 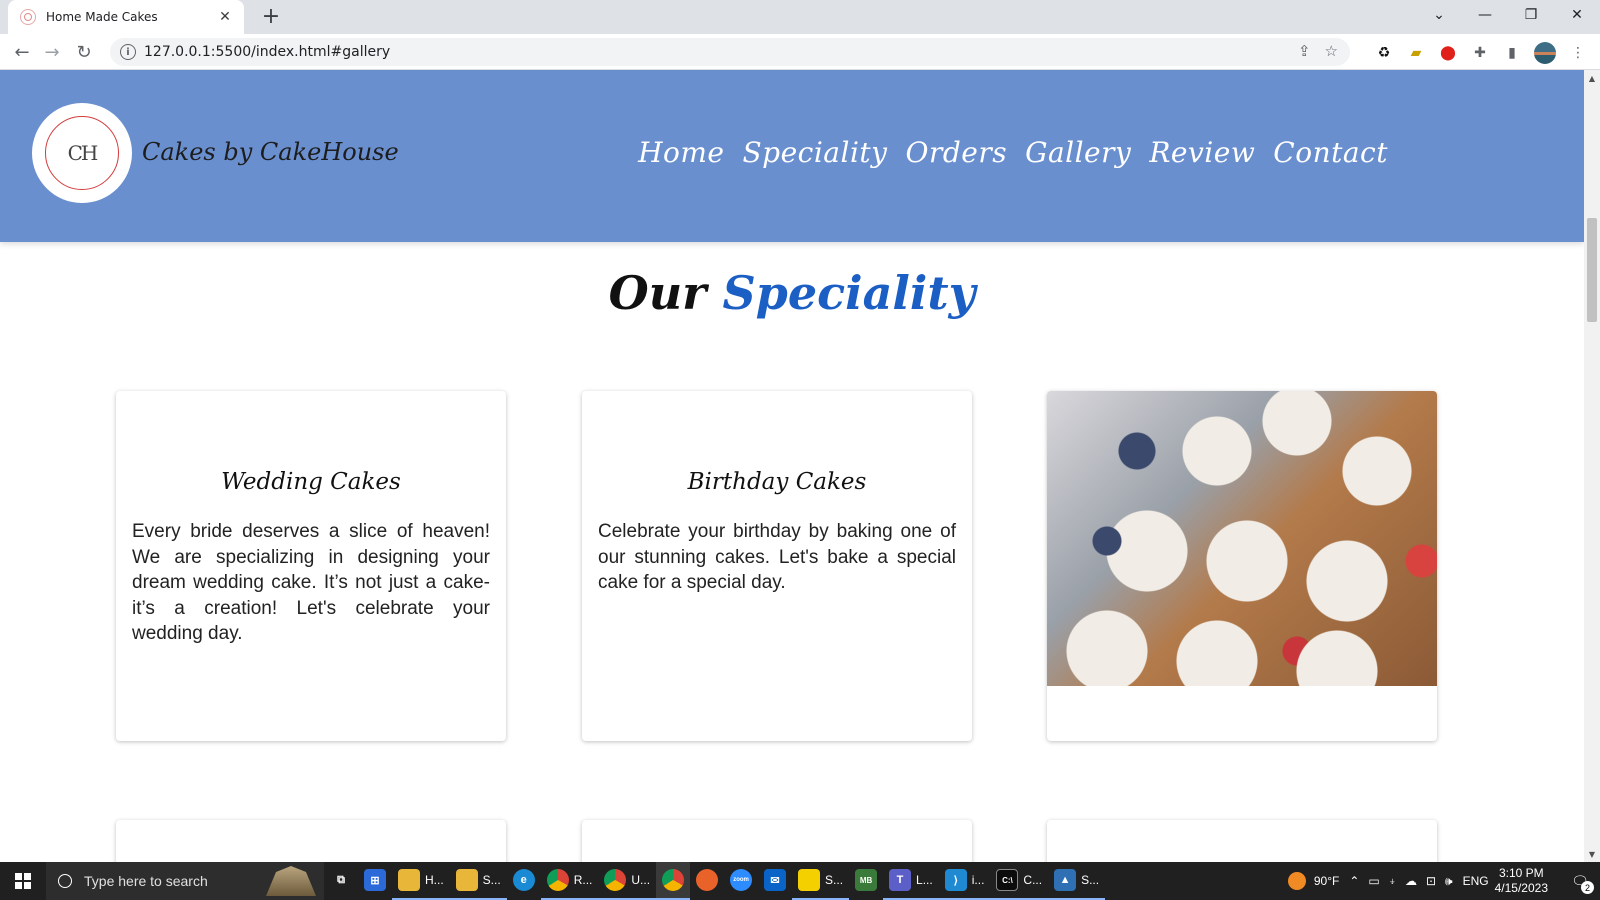 What do you see at coordinates (1577, 15) in the screenshot?
I see `close-window-icon: ✕` at bounding box center [1577, 15].